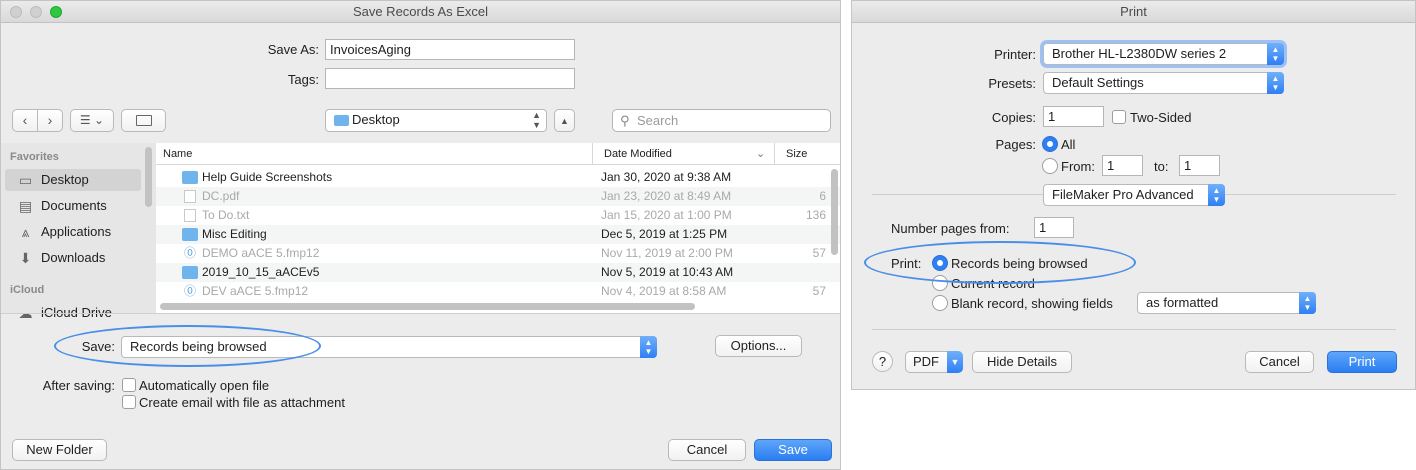 The width and height of the screenshot is (1416, 470). Describe the element at coordinates (50, 120) in the screenshot. I see `forward-button: ›` at that location.